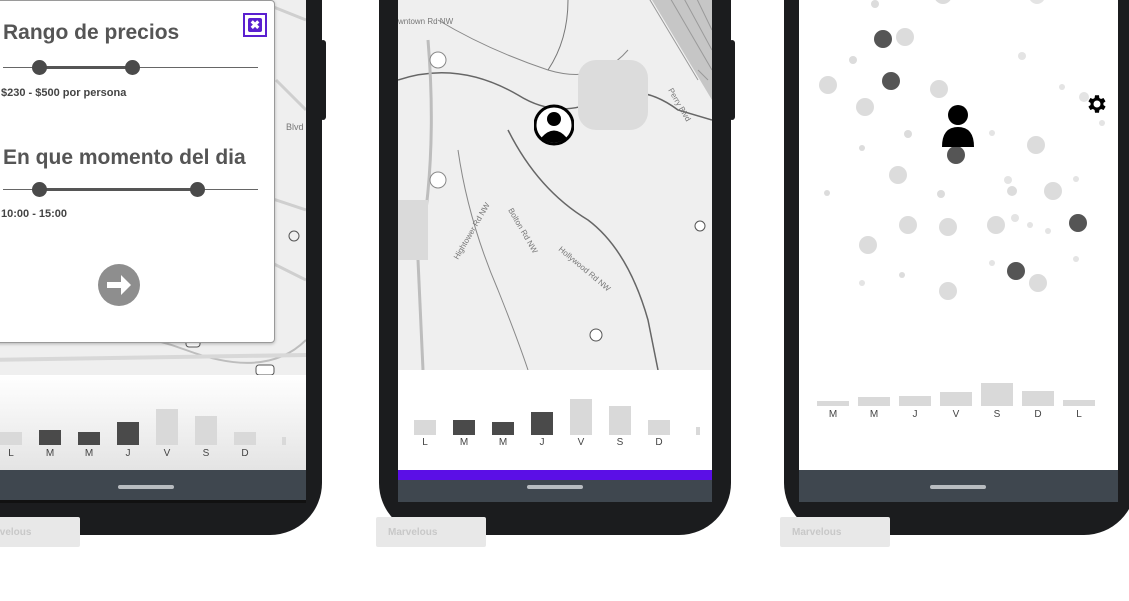 The height and width of the screenshot is (601, 1129). I want to click on week-chart-panel: LMMJVSD, so click(153, 422).